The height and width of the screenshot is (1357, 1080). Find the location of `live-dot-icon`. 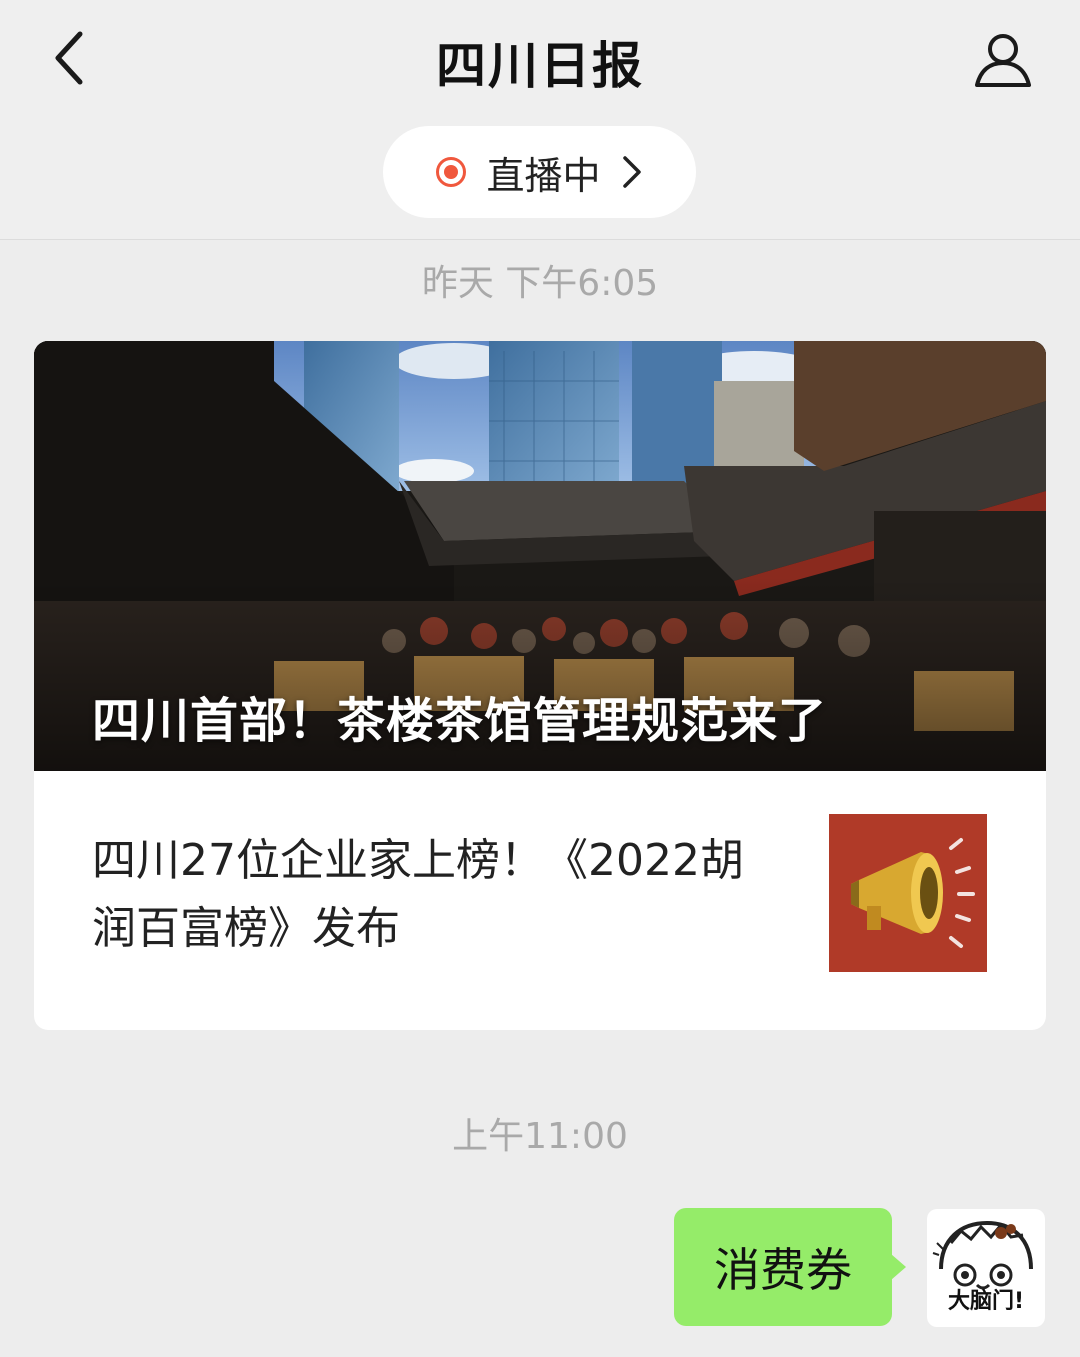

live-dot-icon is located at coordinates (451, 172).